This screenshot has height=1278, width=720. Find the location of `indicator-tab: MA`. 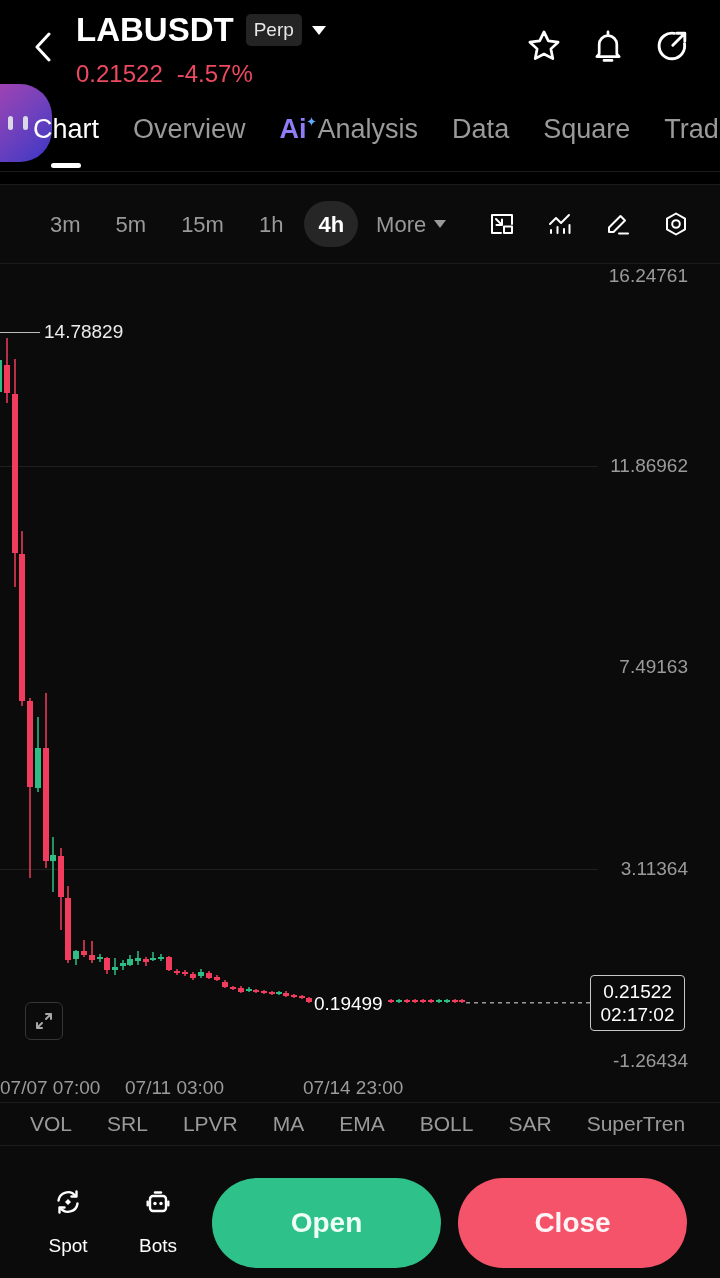

indicator-tab: MA is located at coordinates (288, 1124).